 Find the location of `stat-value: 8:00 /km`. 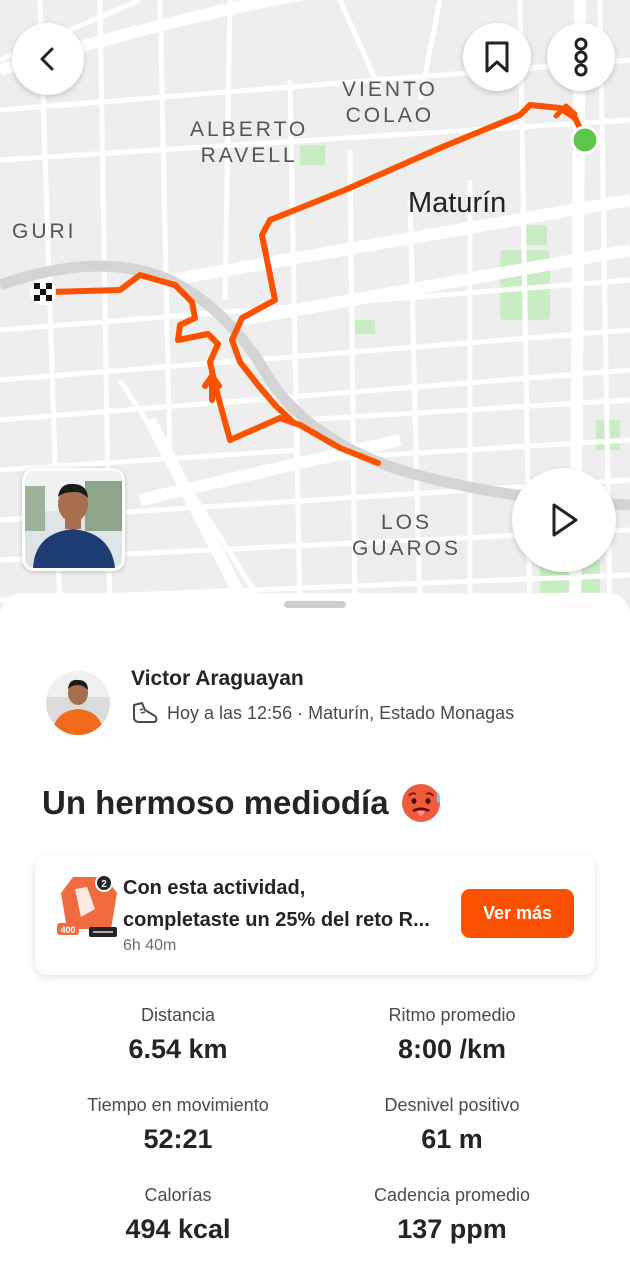

stat-value: 8:00 /km is located at coordinates (452, 1049).